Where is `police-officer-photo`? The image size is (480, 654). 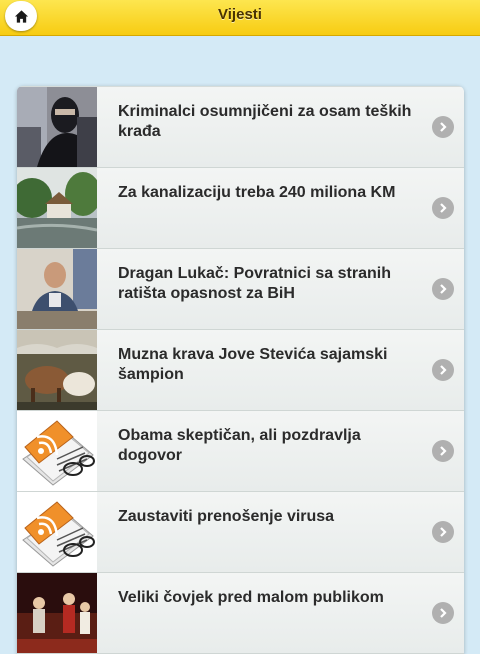 police-officer-photo is located at coordinates (57, 289).